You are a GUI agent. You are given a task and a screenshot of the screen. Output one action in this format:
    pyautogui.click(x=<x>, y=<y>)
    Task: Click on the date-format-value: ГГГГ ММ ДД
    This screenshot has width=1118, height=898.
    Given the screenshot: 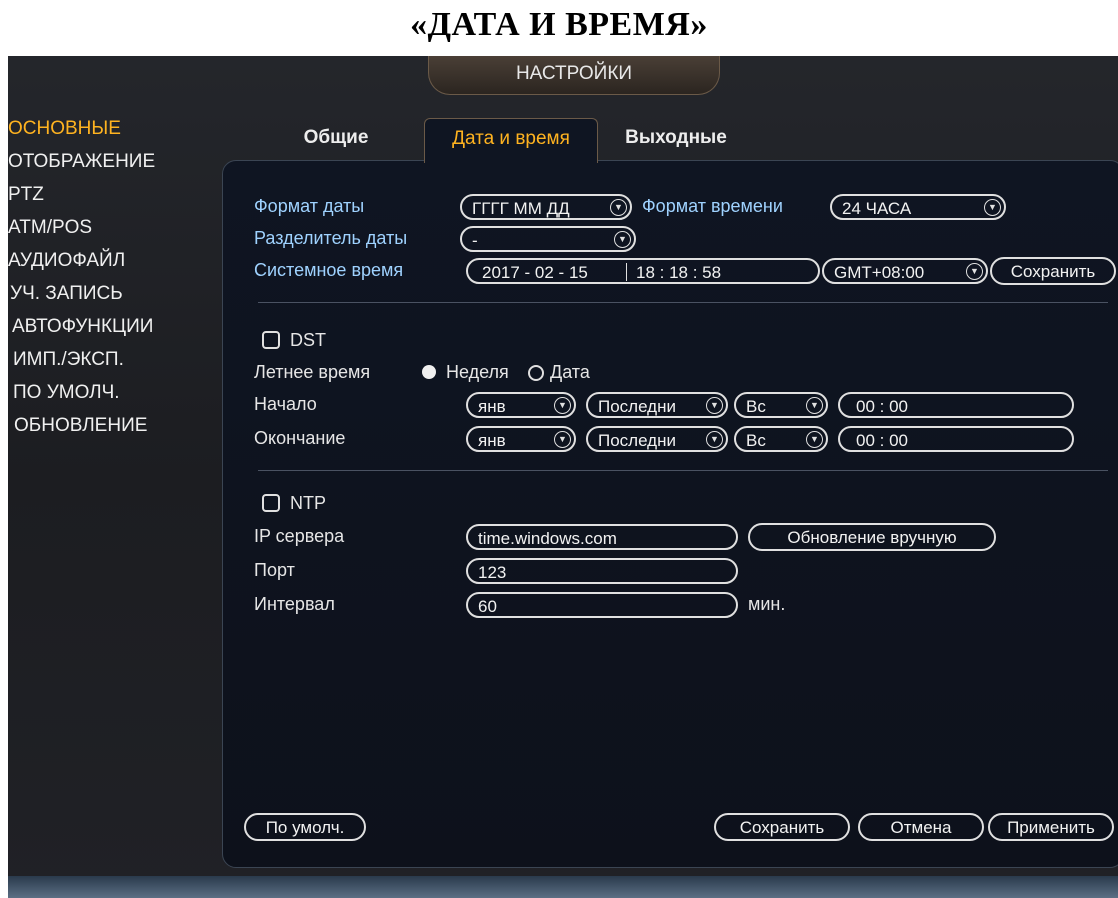 What is the action you would take?
    pyautogui.click(x=521, y=208)
    